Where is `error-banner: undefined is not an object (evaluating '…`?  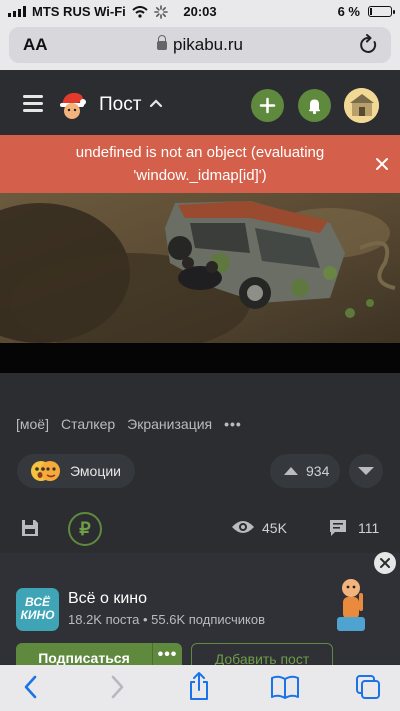
error-banner: undefined is not an object (evaluating '… is located at coordinates (200, 164).